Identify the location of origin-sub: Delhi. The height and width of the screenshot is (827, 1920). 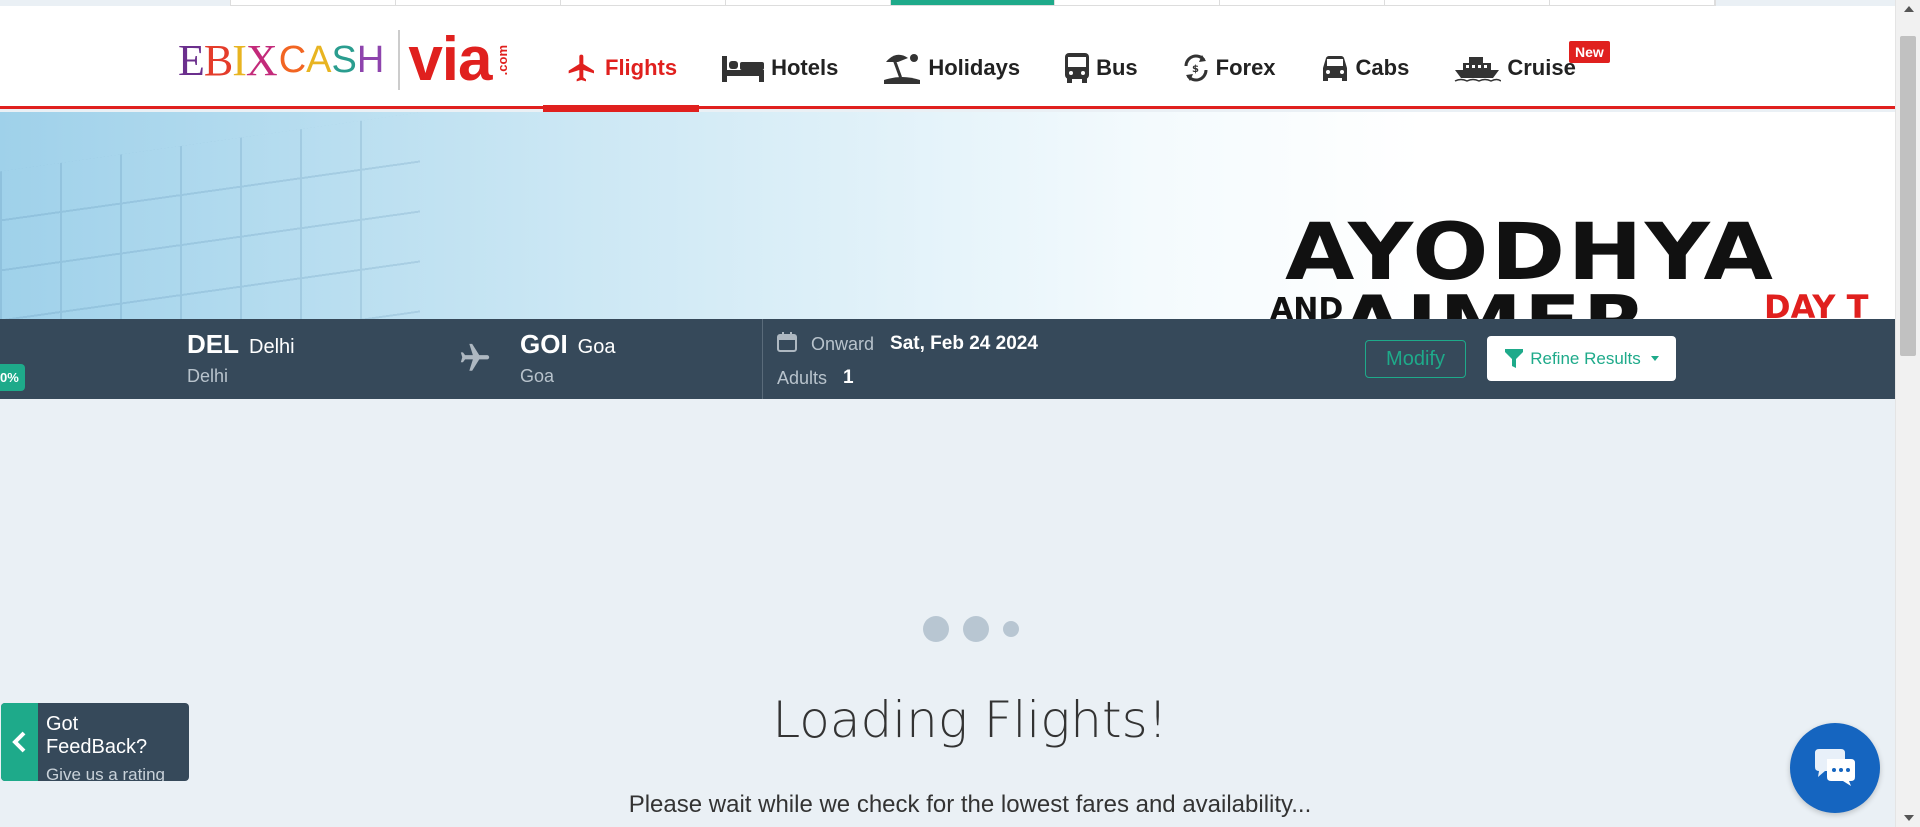
(208, 376).